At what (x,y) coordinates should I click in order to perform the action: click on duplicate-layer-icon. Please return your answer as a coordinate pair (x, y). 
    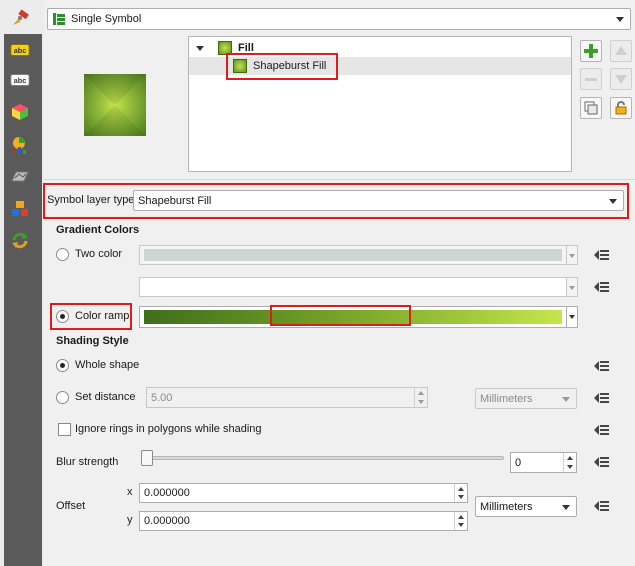
    Looking at the image, I should click on (591, 108).